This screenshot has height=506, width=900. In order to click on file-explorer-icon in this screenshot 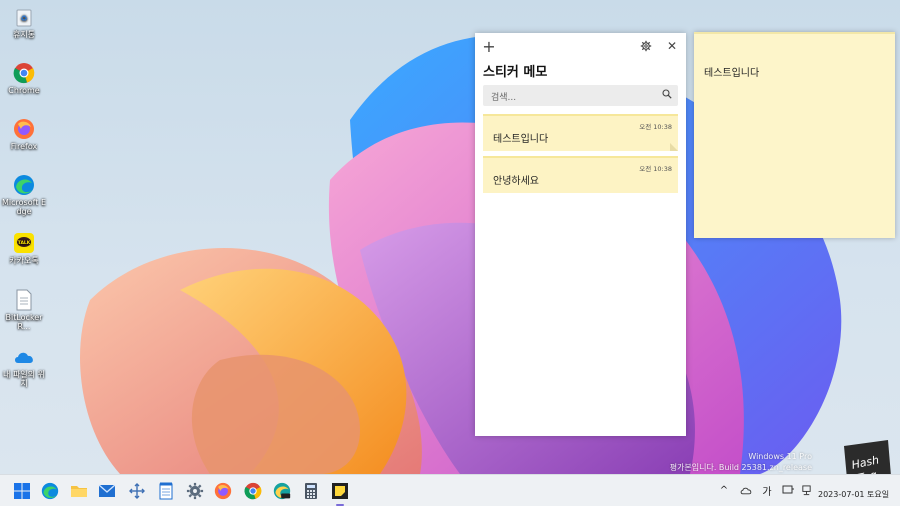, I will do `click(79, 491)`.